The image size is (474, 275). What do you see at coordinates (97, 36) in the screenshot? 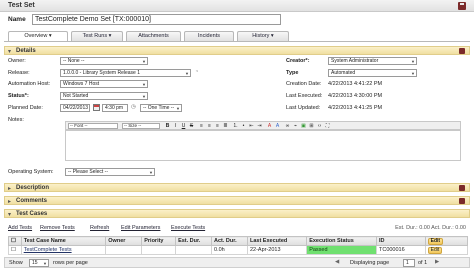
I see `tab-test-runs: Test Runs ▾` at bounding box center [97, 36].